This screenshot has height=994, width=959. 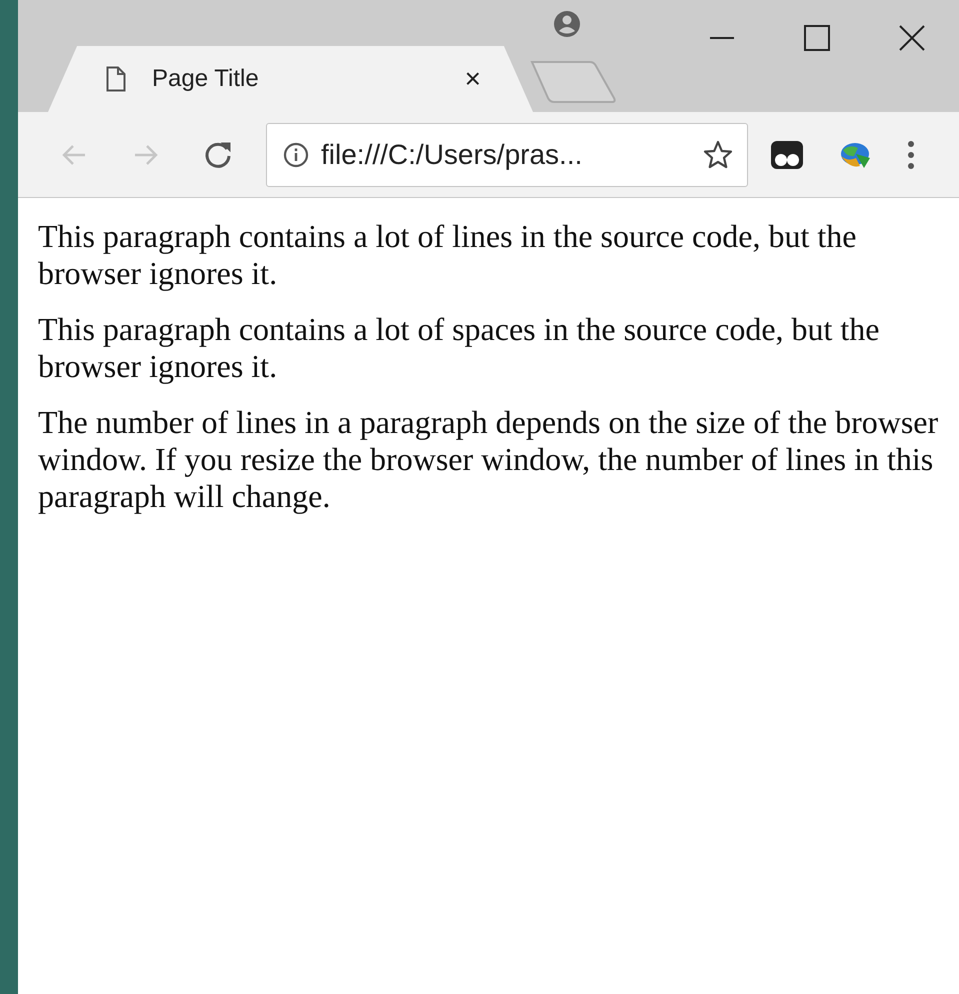 I want to click on menu-icon, so click(x=911, y=155).